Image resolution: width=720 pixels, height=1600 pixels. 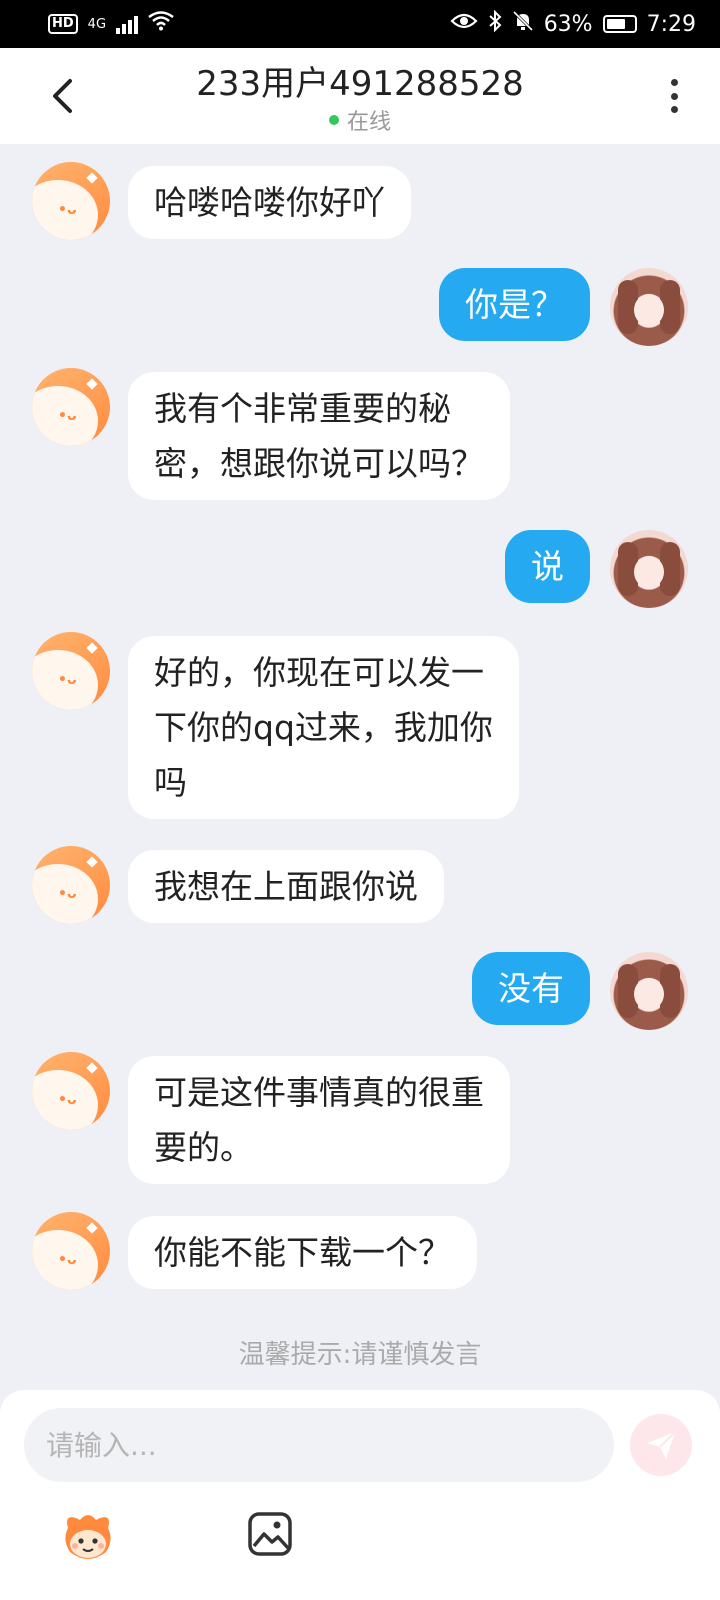 I want to click on send-button, so click(x=661, y=1445).